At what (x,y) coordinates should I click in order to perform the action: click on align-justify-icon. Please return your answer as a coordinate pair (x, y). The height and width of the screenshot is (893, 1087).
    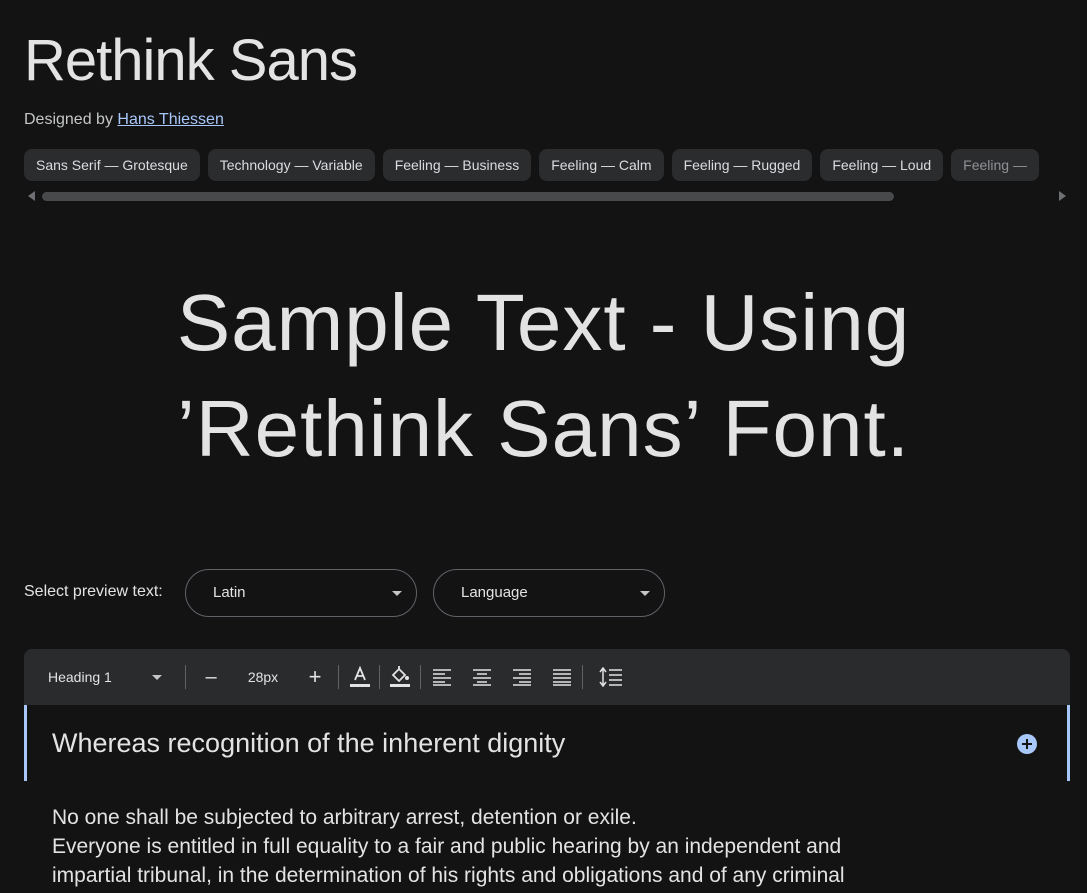
    Looking at the image, I should click on (562, 677).